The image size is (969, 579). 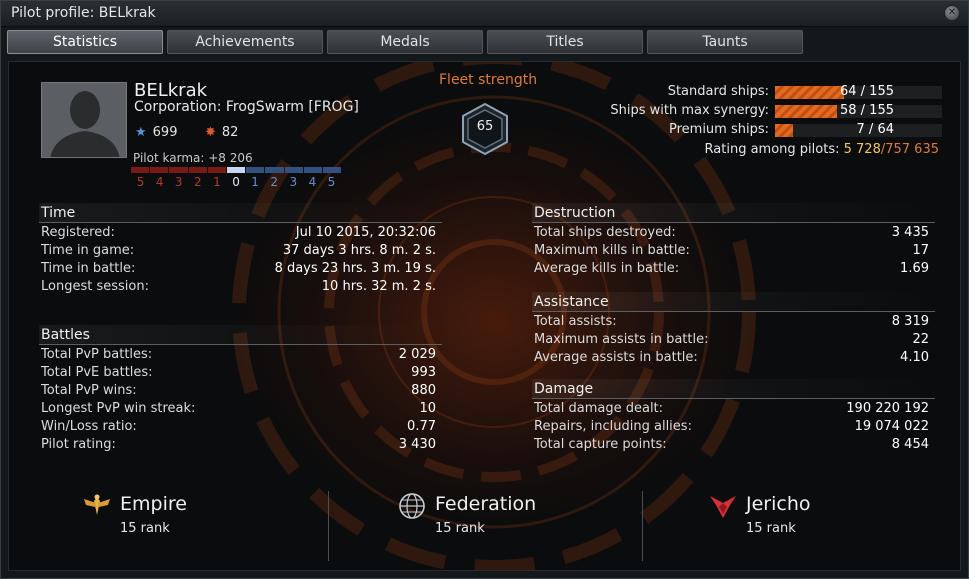 I want to click on ship-stat-row: Ships with max synergy: 58 / 155, so click(x=776, y=110).